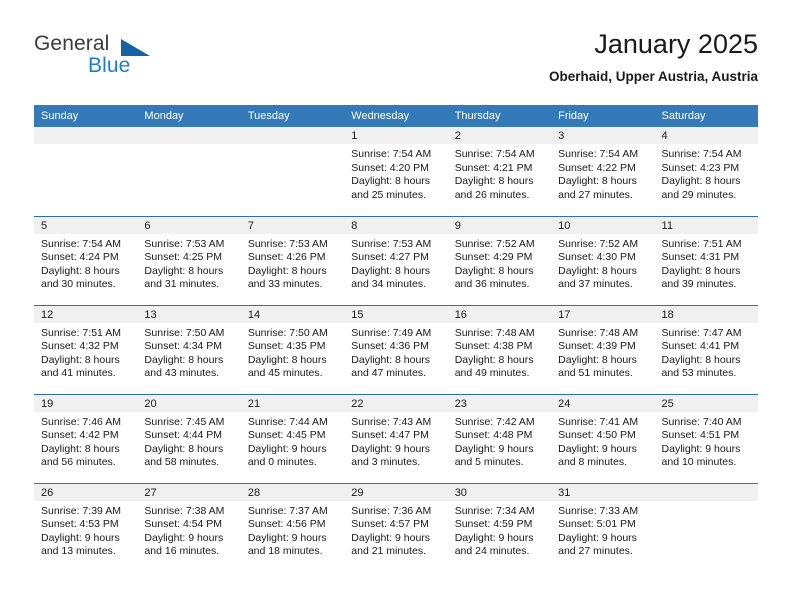  Describe the element at coordinates (676, 44) in the screenshot. I see `page-title: January 2025` at that location.